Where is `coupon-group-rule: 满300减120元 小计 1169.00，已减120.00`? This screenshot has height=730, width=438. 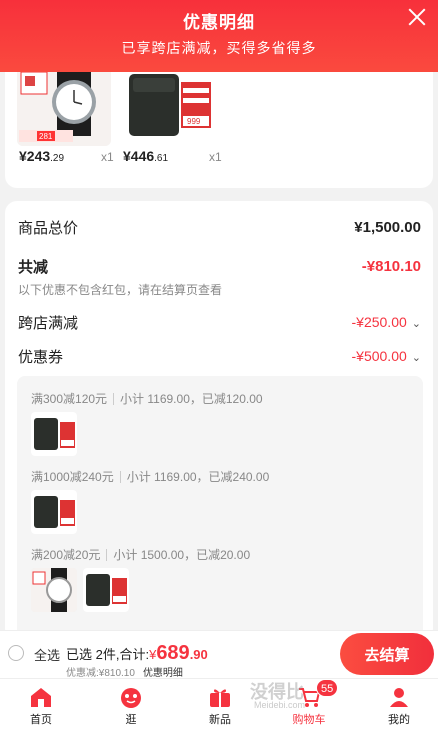 coupon-group-rule: 满300减120元 小计 1169.00，已减120.00 is located at coordinates (147, 399).